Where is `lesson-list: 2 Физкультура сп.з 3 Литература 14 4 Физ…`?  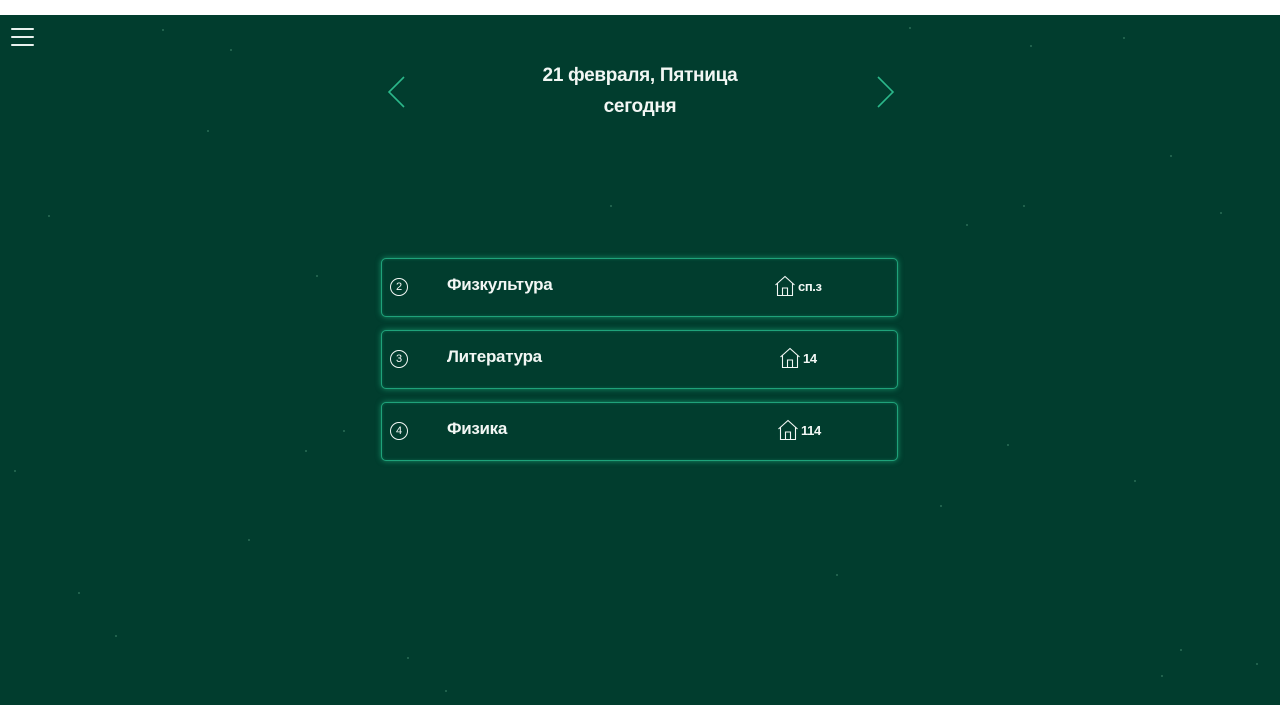
lesson-list: 2 Физкультура сп.з 3 Литература 14 4 Физ… is located at coordinates (640, 366).